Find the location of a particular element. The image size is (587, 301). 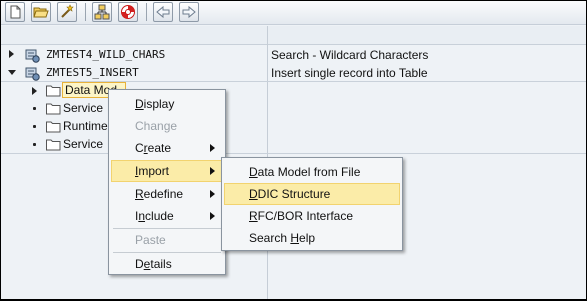

menu-item-include: Include is located at coordinates (167, 216).